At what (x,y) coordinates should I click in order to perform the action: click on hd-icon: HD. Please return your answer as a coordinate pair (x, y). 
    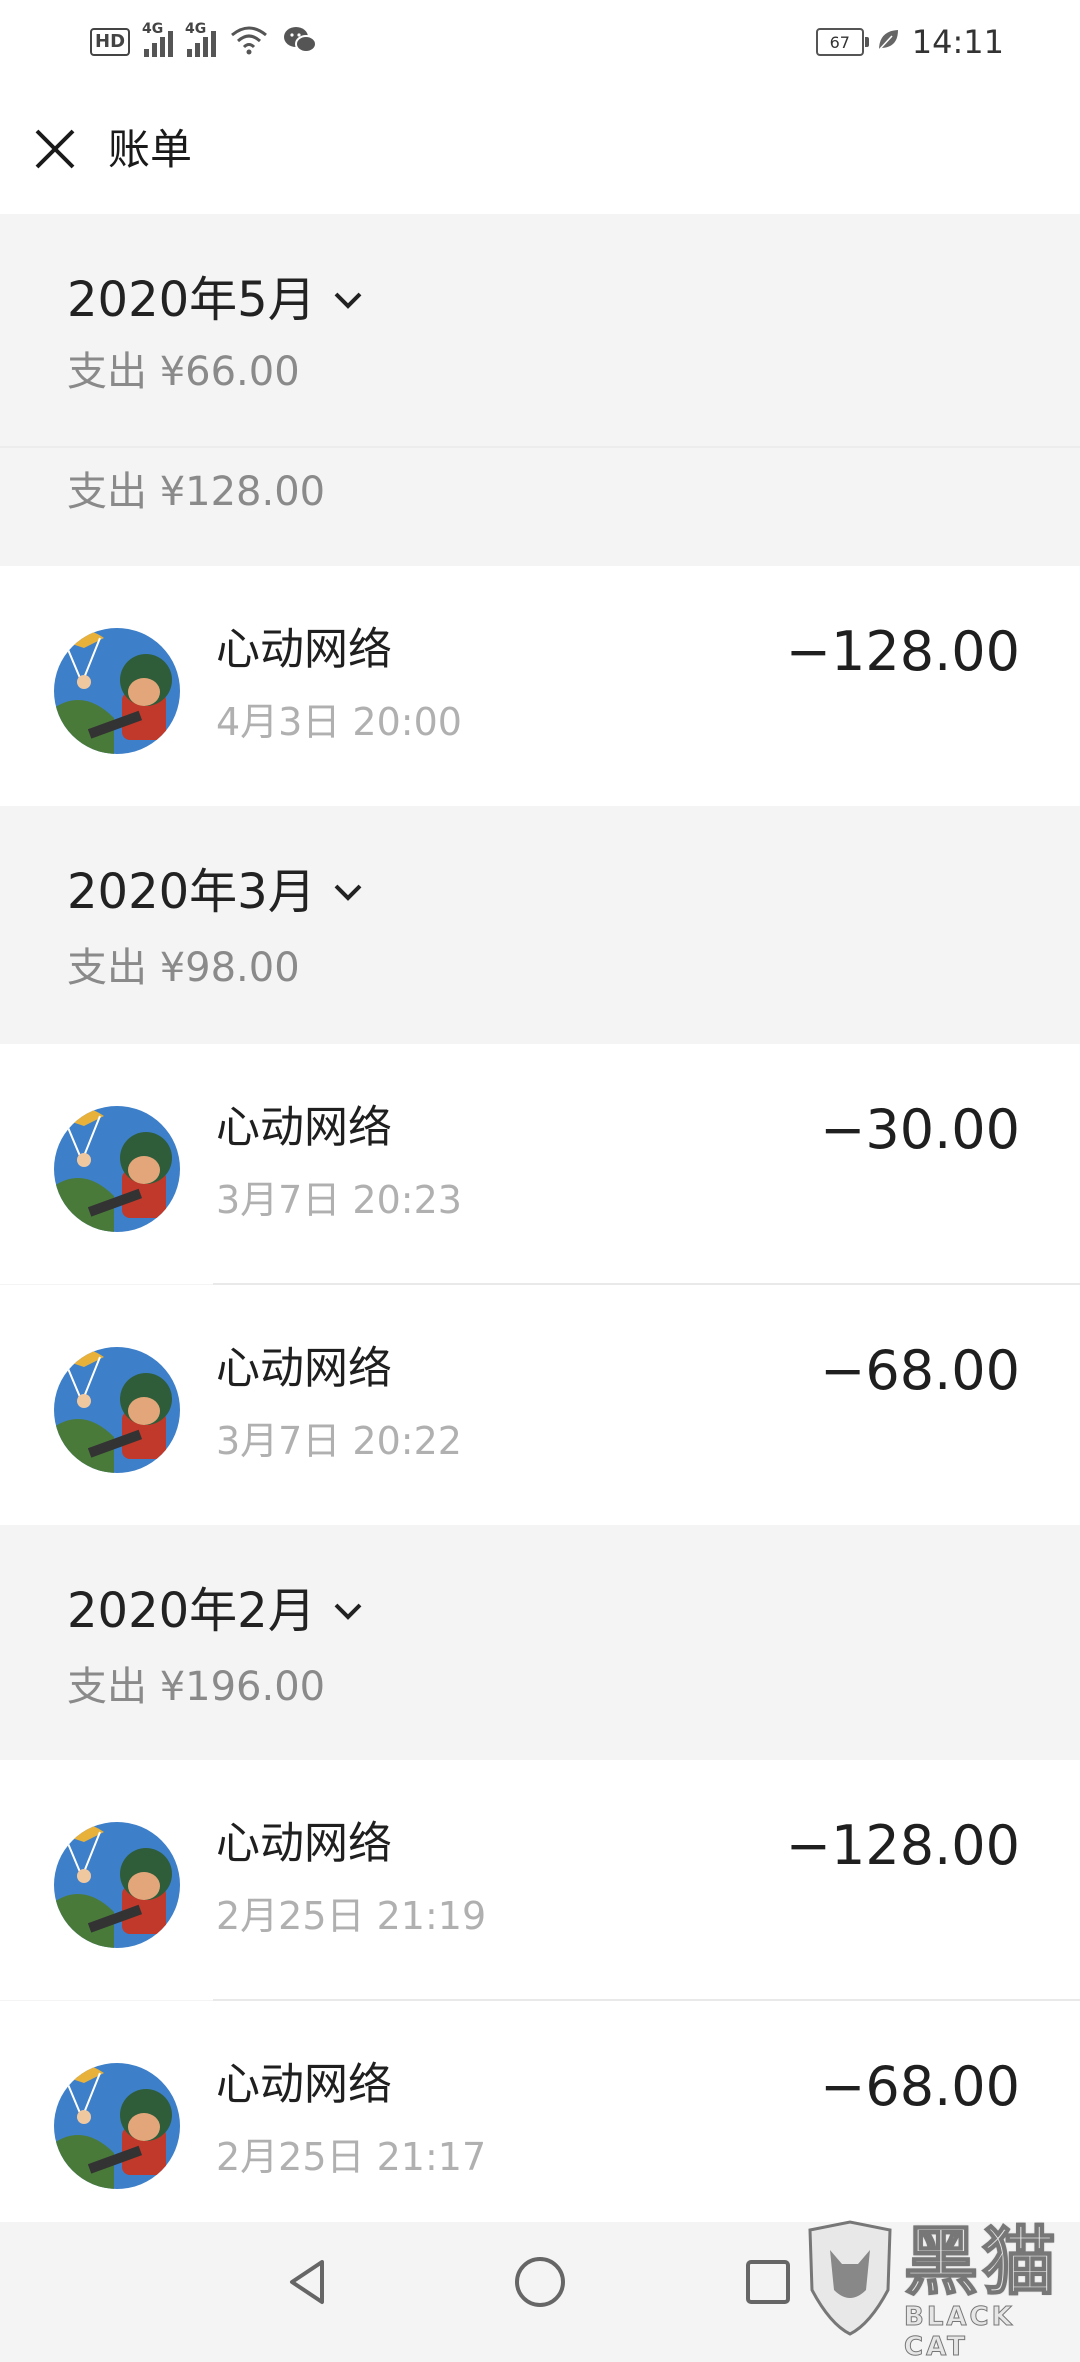
    Looking at the image, I should click on (110, 42).